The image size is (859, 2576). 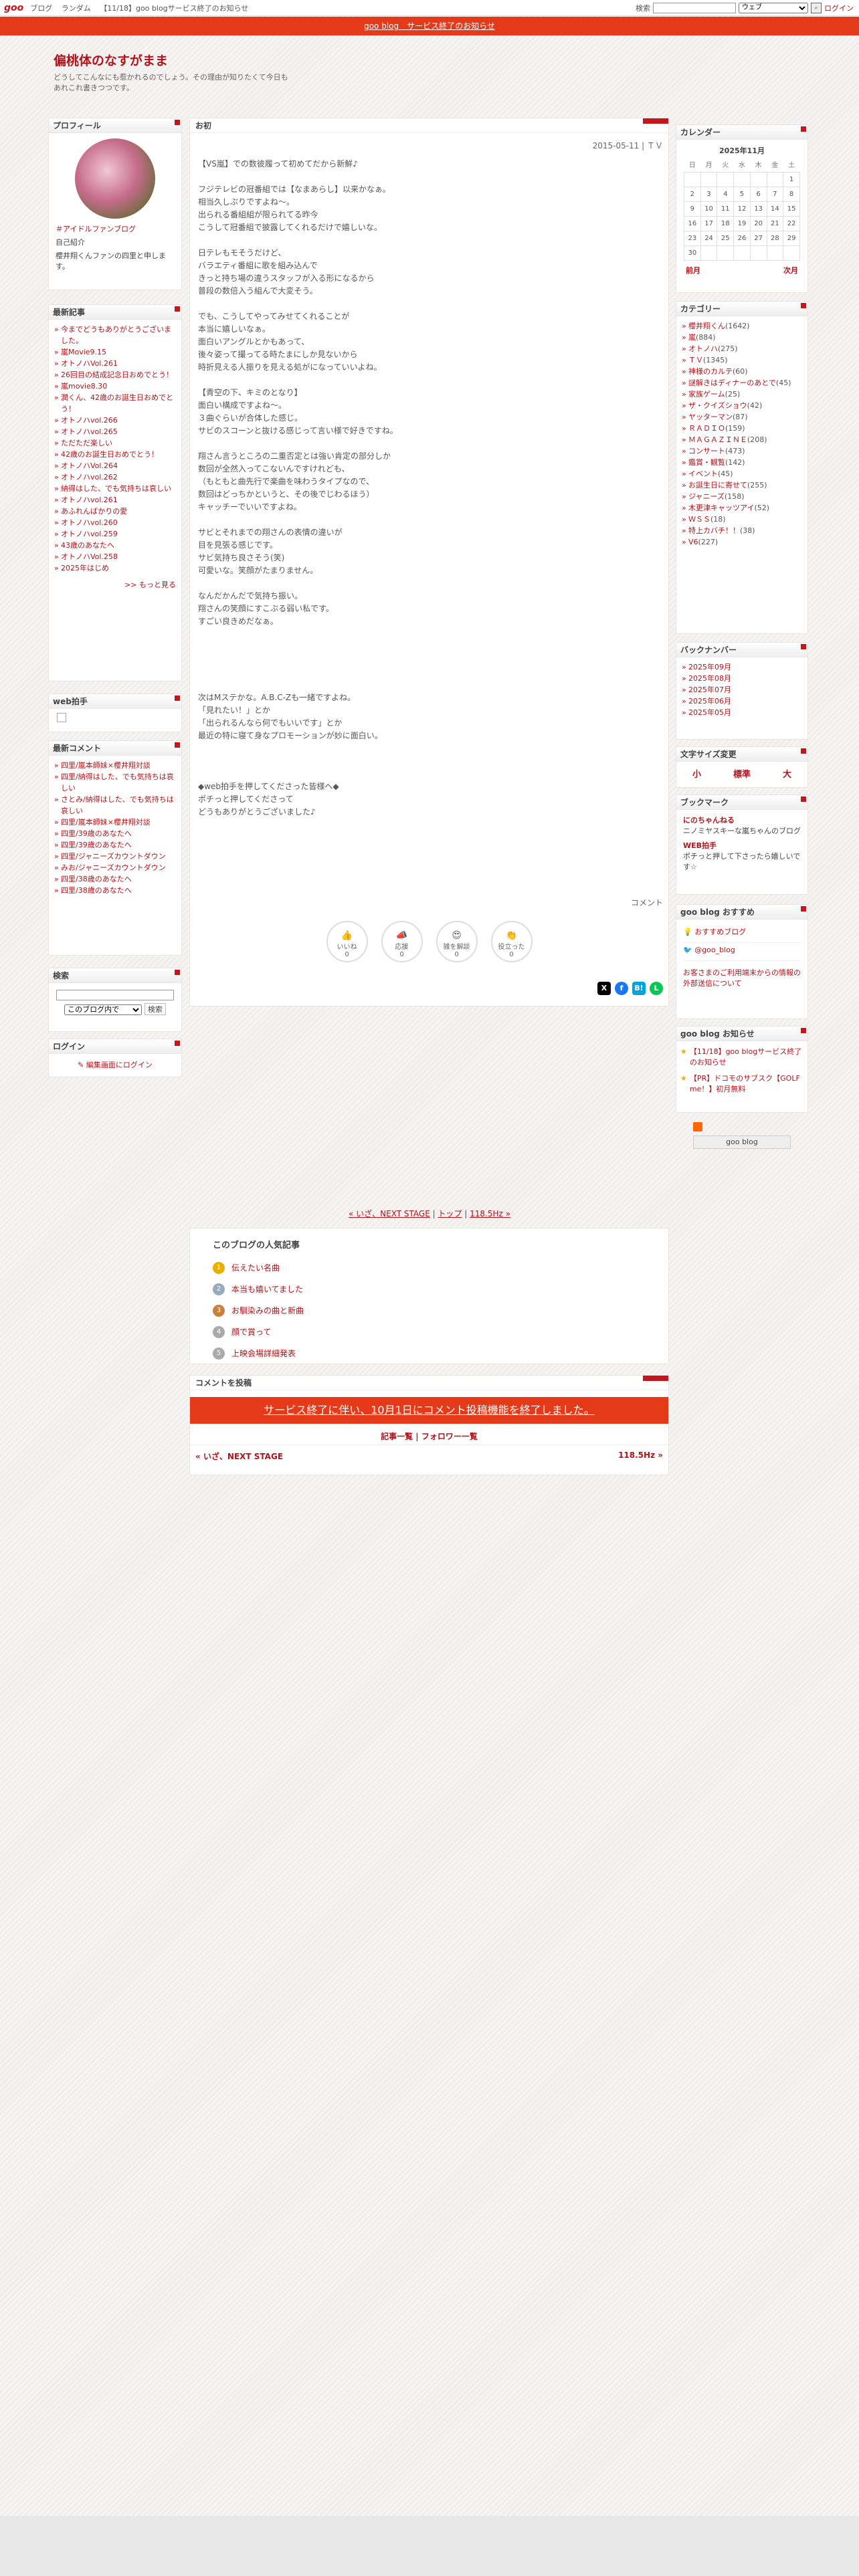 What do you see at coordinates (791, 209) in the screenshot?
I see `calendar-day: 15` at bounding box center [791, 209].